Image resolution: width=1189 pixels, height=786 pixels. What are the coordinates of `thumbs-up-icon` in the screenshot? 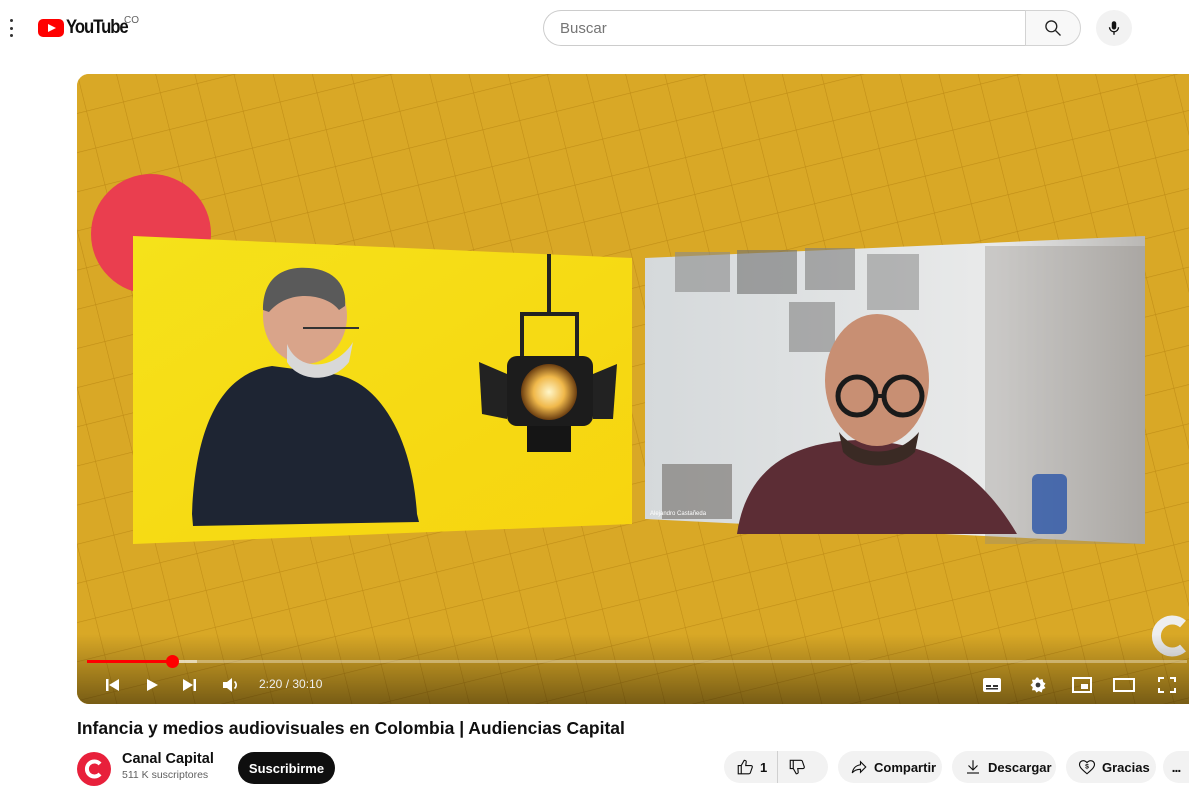 It's located at (745, 767).